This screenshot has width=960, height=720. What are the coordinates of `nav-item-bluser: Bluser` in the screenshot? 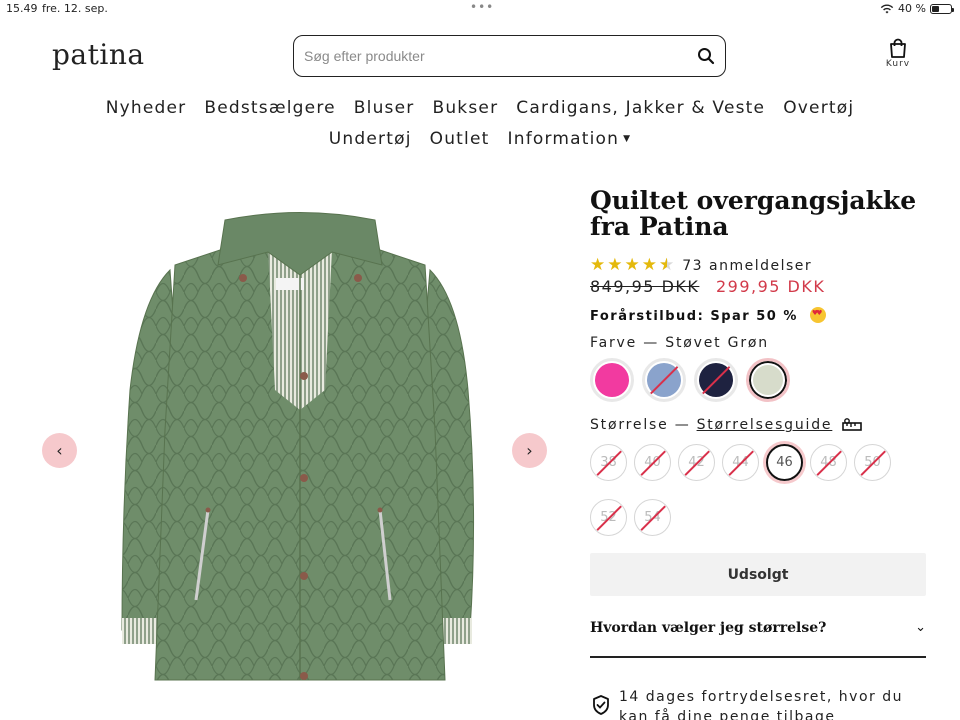 It's located at (384, 108).